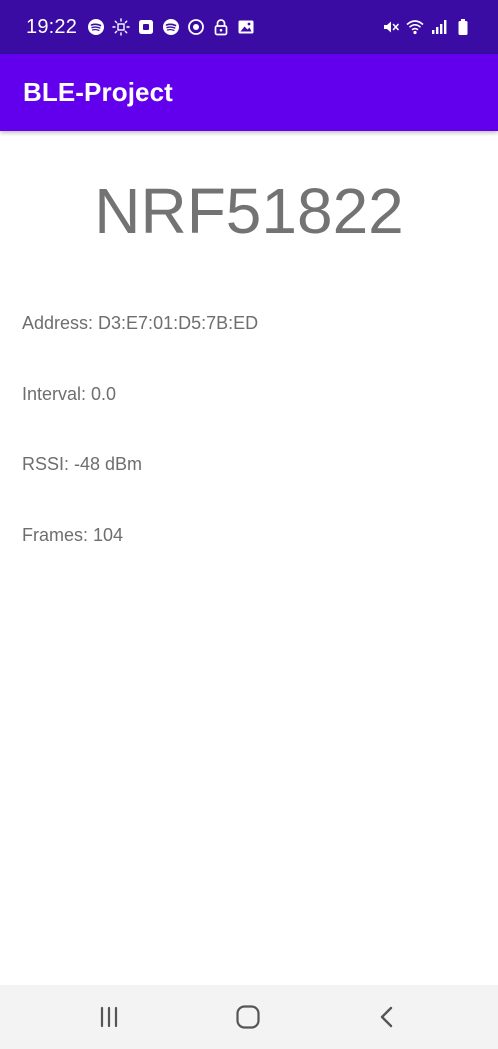  I want to click on square-app-icon, so click(146, 27).